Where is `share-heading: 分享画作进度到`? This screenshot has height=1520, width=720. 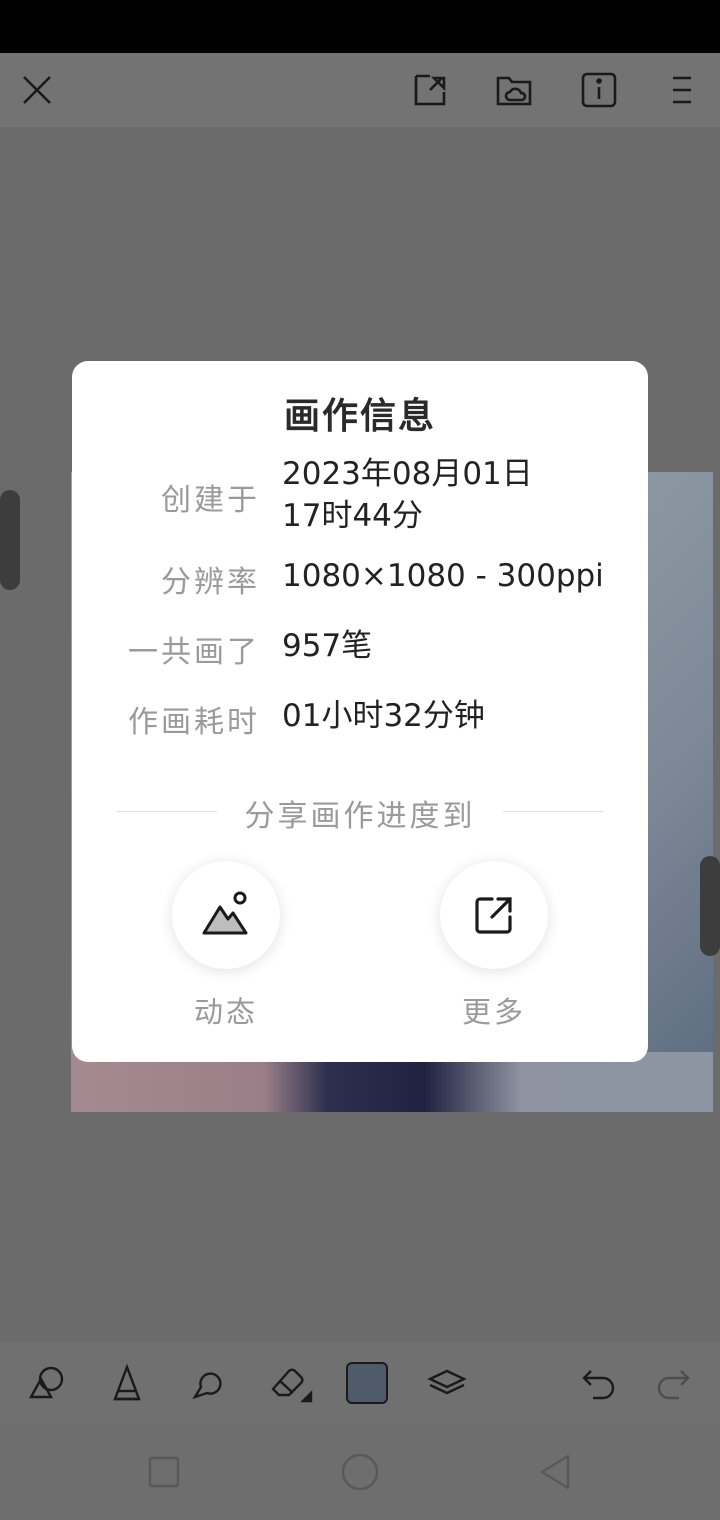
share-heading: 分享画作进度到 is located at coordinates (360, 816).